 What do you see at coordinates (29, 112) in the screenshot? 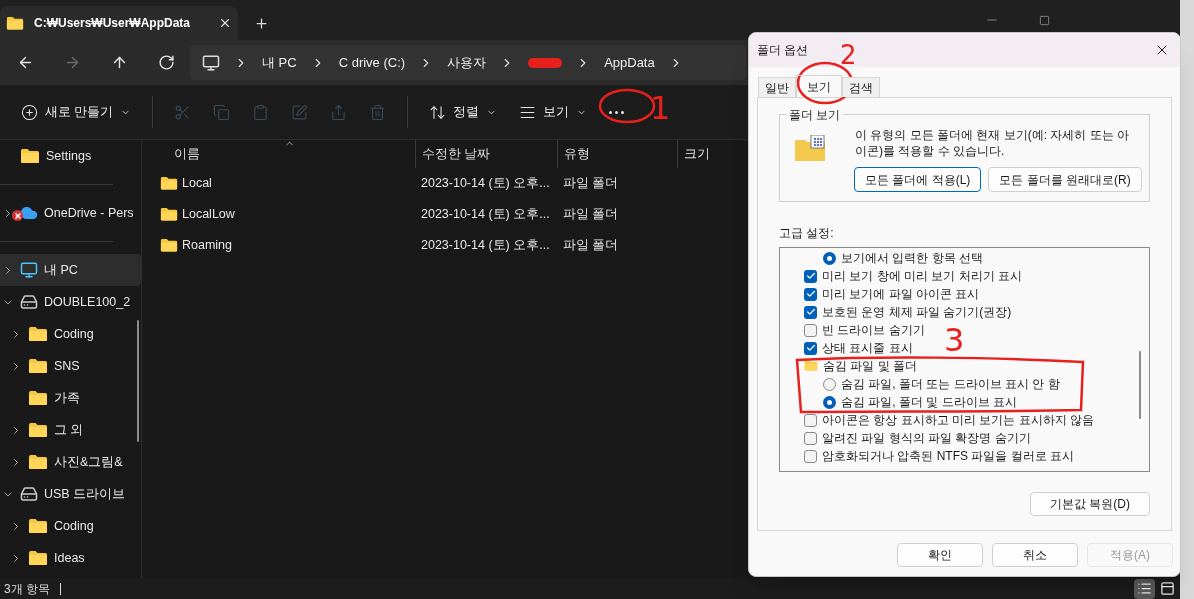
I see `plus-circle-icon` at bounding box center [29, 112].